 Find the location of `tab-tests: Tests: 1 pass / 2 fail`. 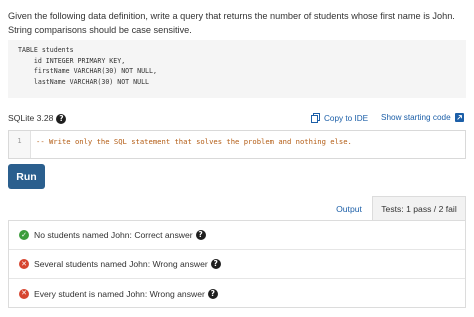

tab-tests: Tests: 1 pass / 2 fail is located at coordinates (419, 208).